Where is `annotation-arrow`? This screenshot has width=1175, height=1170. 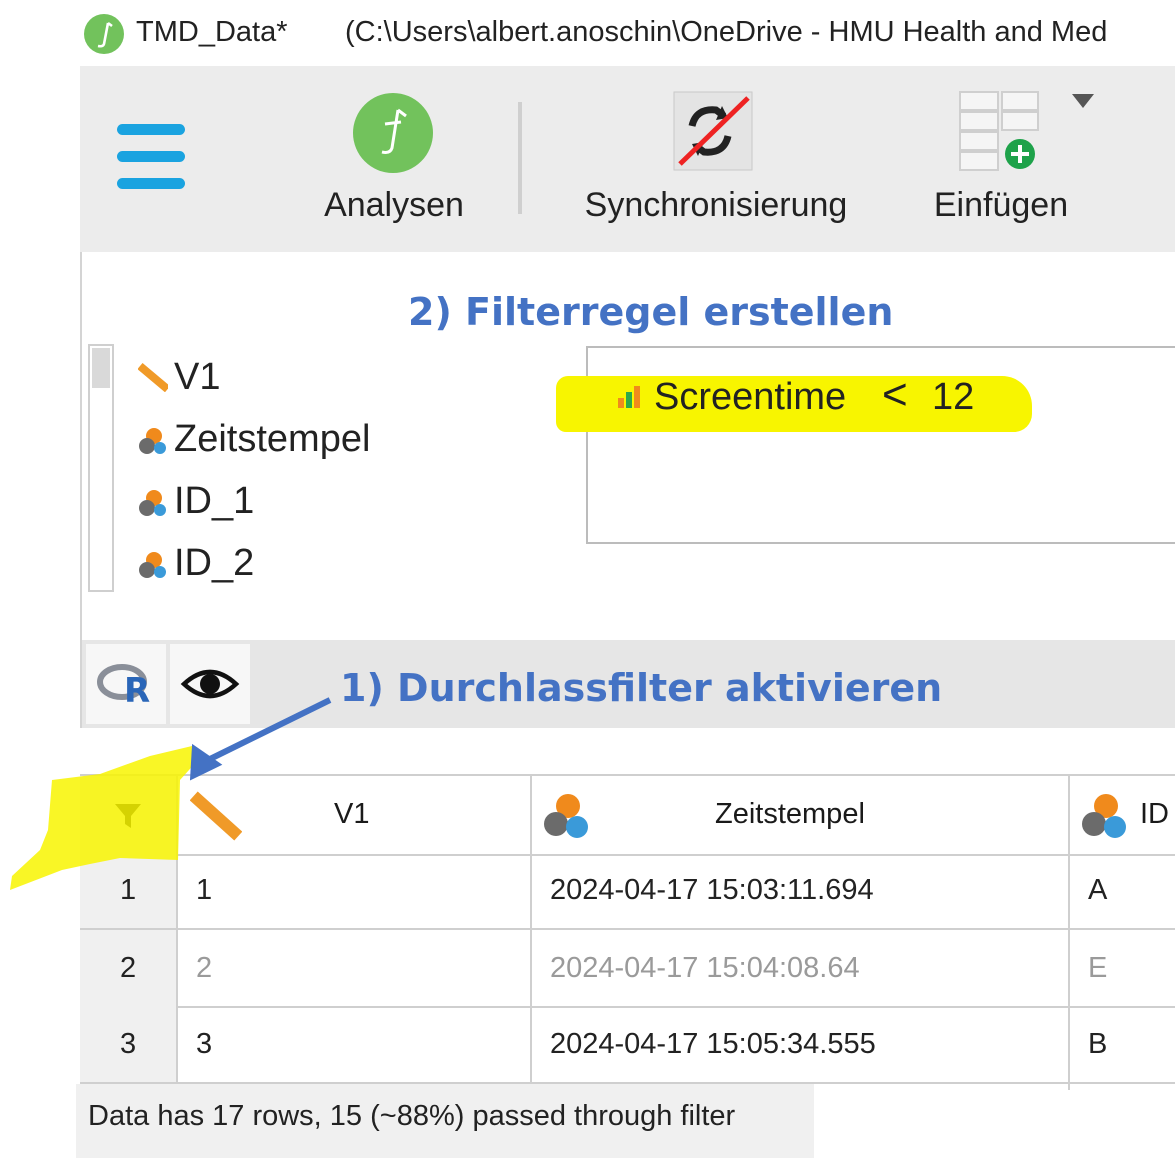 annotation-arrow is located at coordinates (260, 739).